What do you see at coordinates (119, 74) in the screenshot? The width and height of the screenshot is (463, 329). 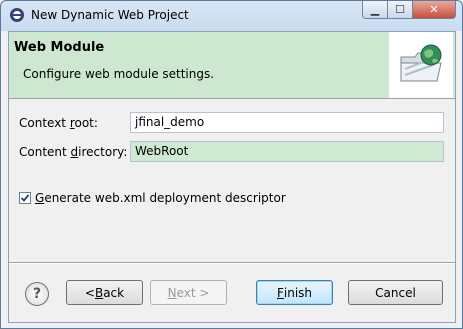 I see `banner-description: Configure web module settings.` at bounding box center [119, 74].